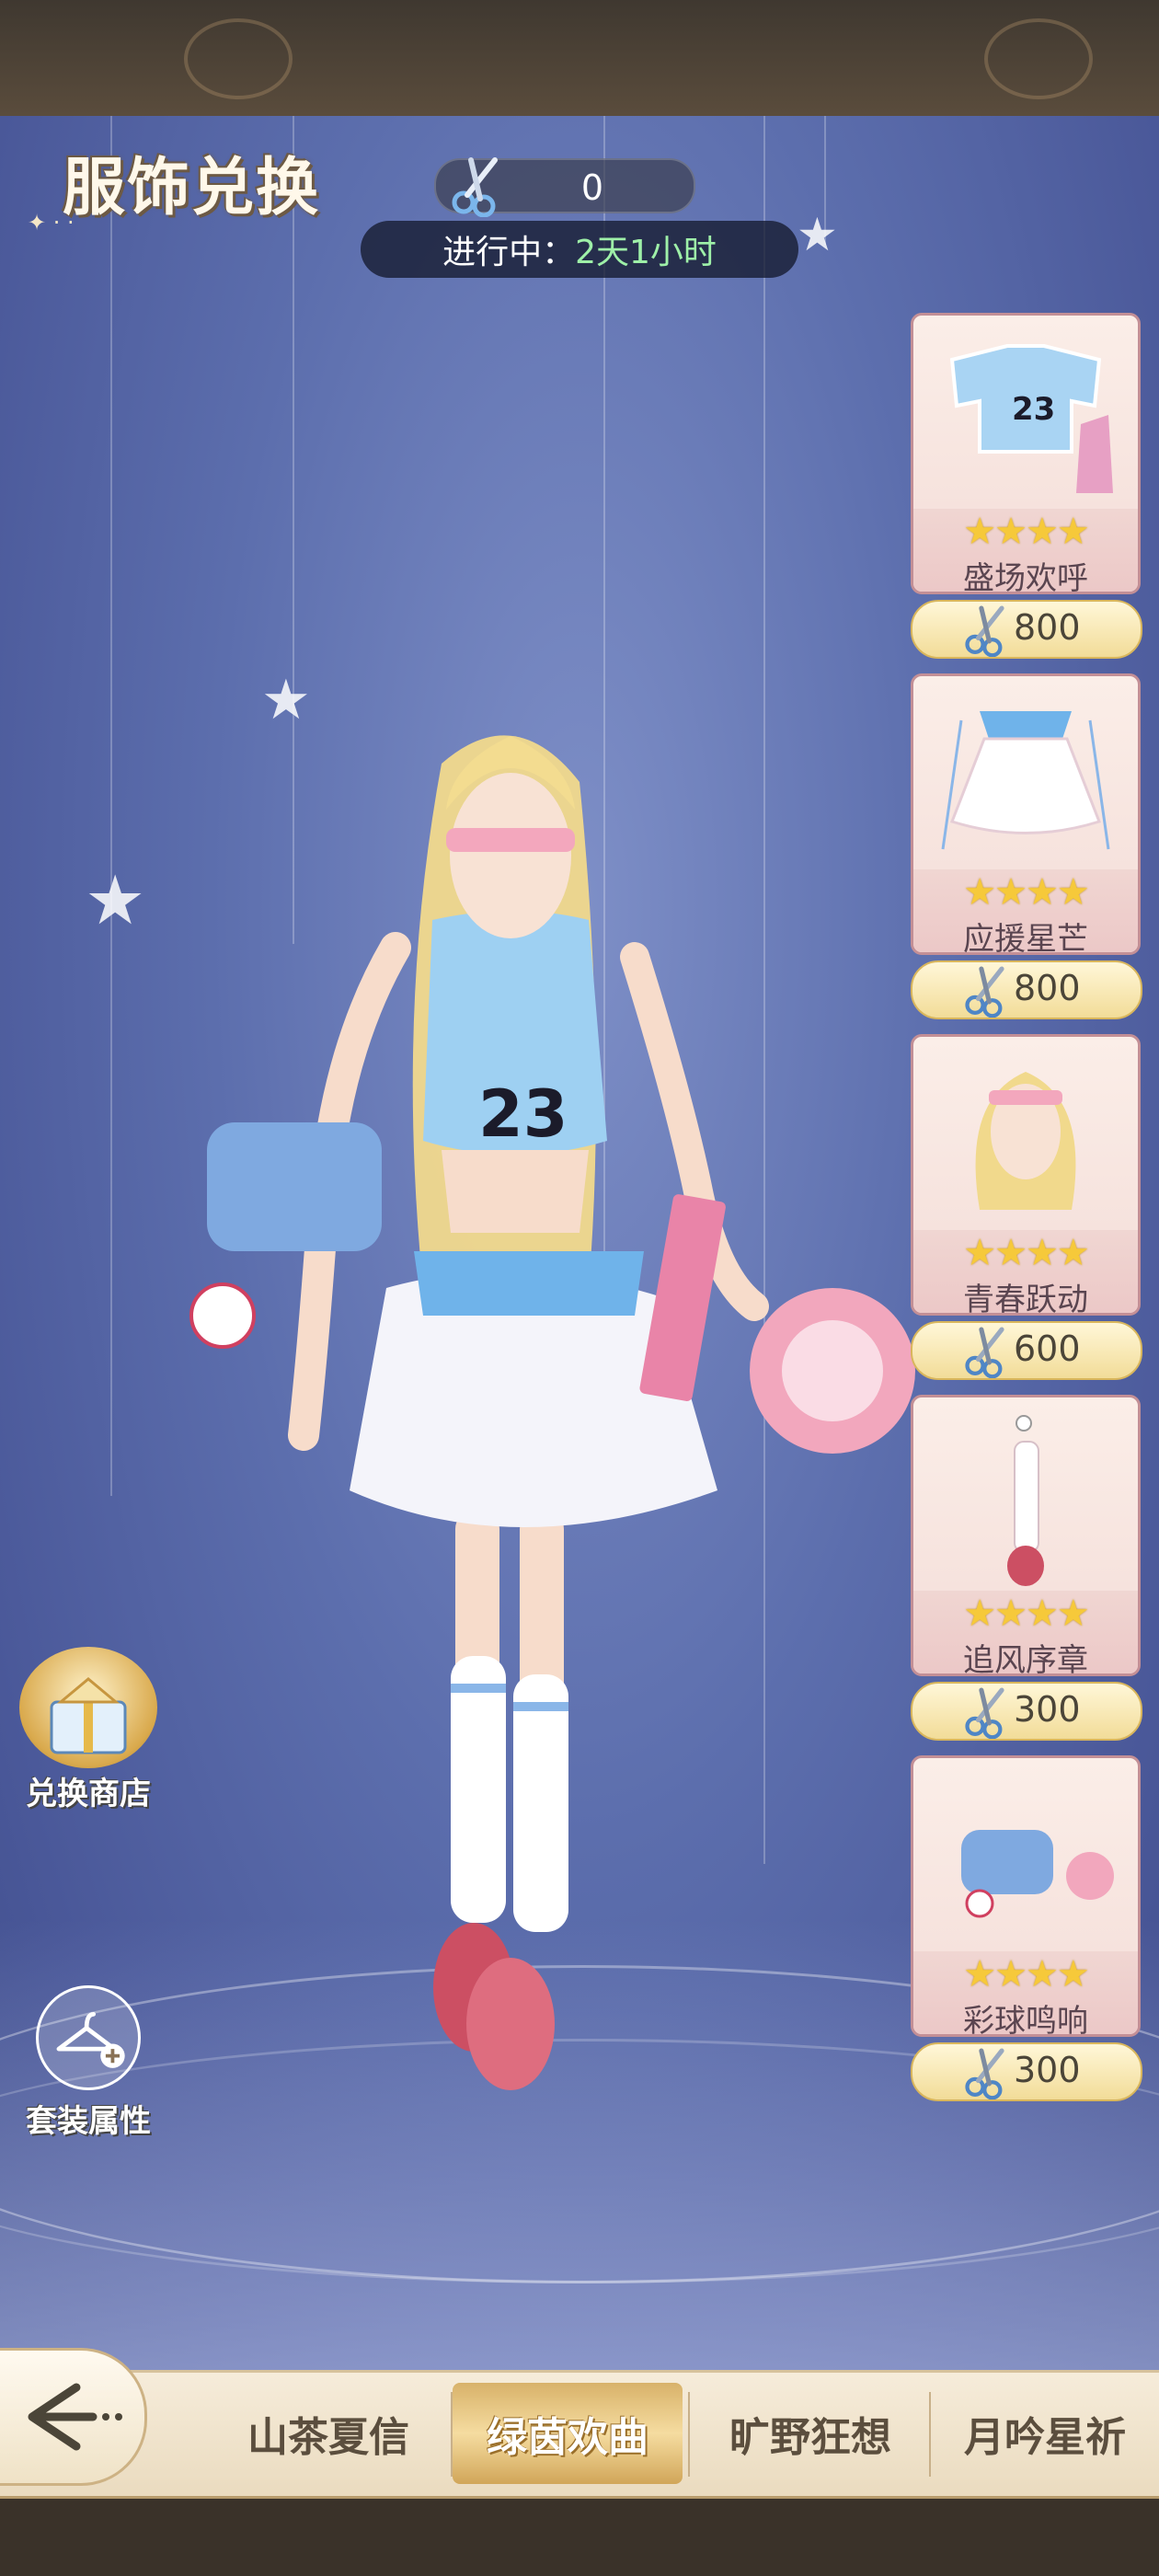 This screenshot has height=2576, width=1159. What do you see at coordinates (1037, 1874) in the screenshot?
I see `bag-pompom-icon` at bounding box center [1037, 1874].